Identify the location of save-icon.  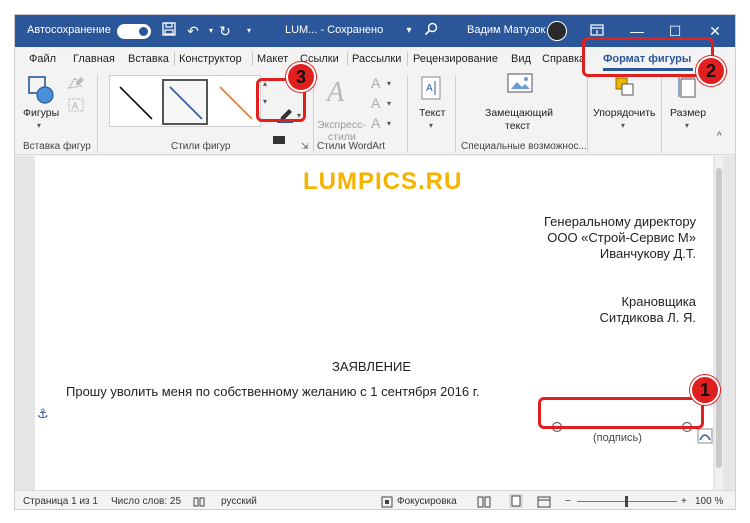
(169, 31).